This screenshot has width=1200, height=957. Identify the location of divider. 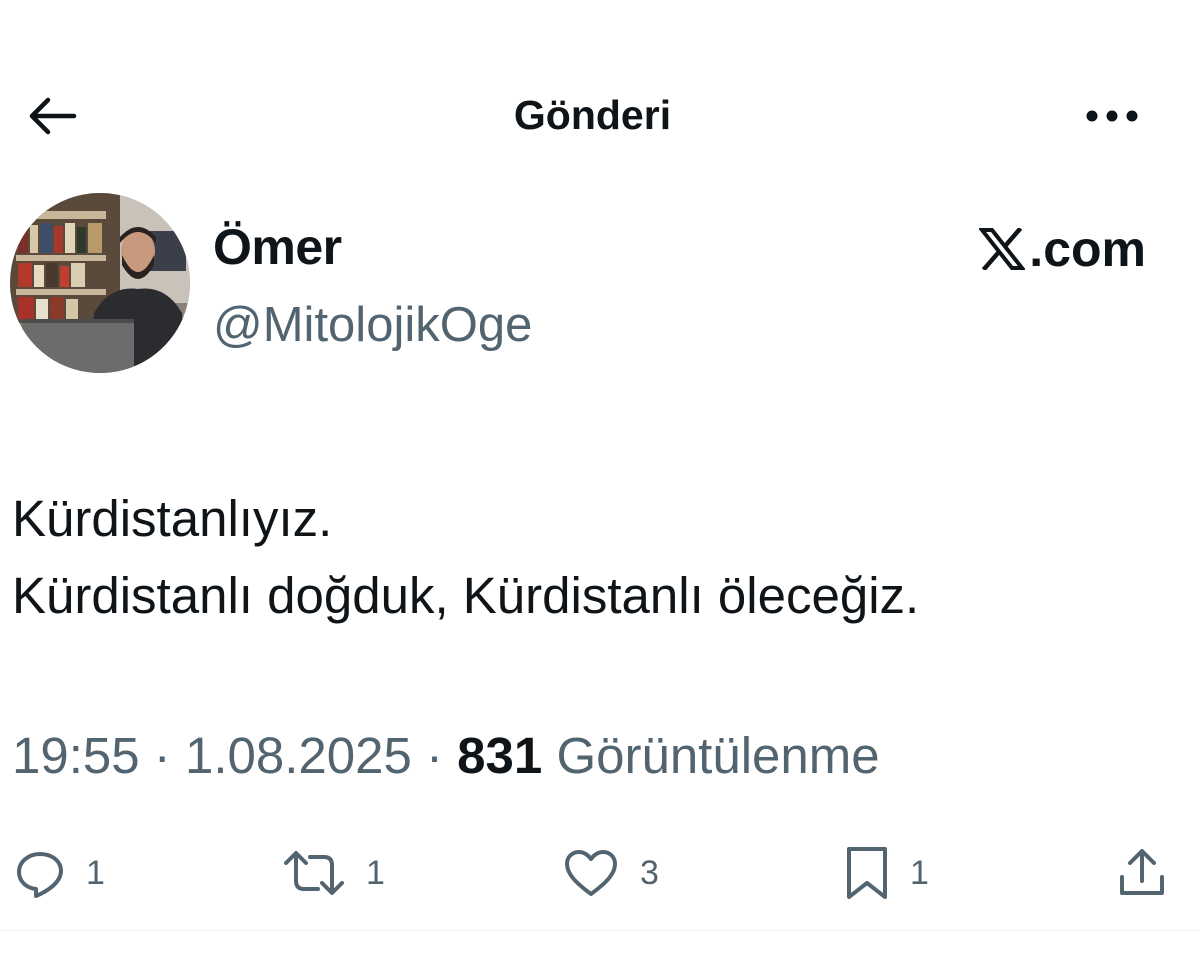
(600, 930).